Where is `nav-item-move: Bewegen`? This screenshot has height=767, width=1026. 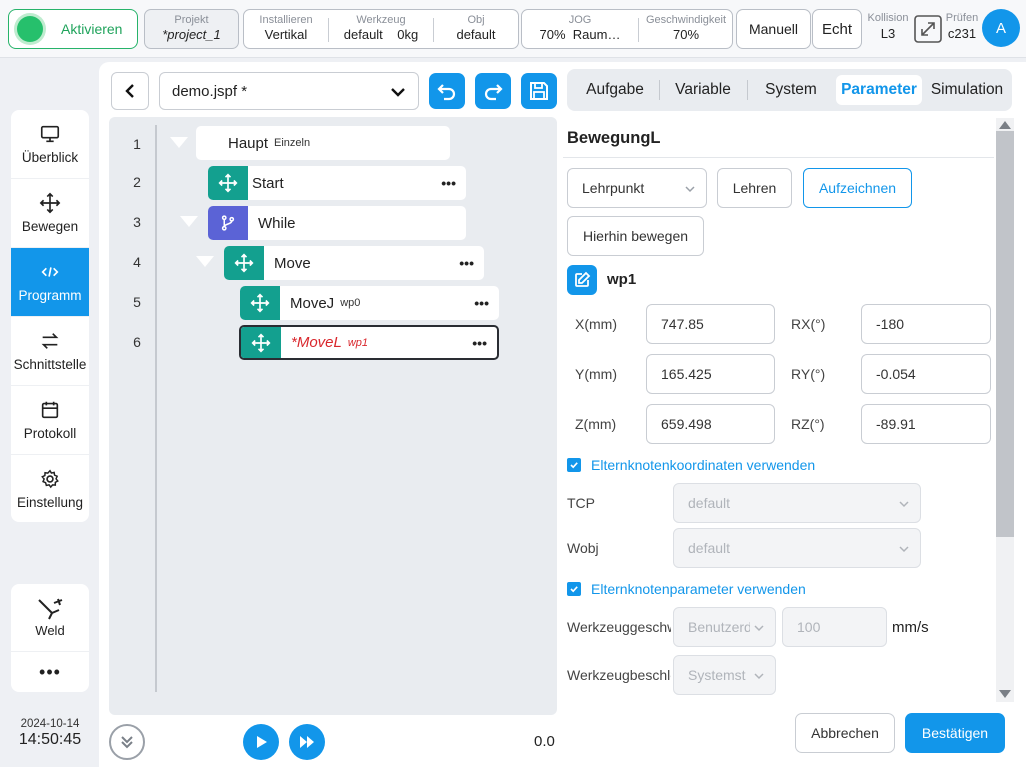 nav-item-move: Bewegen is located at coordinates (50, 213).